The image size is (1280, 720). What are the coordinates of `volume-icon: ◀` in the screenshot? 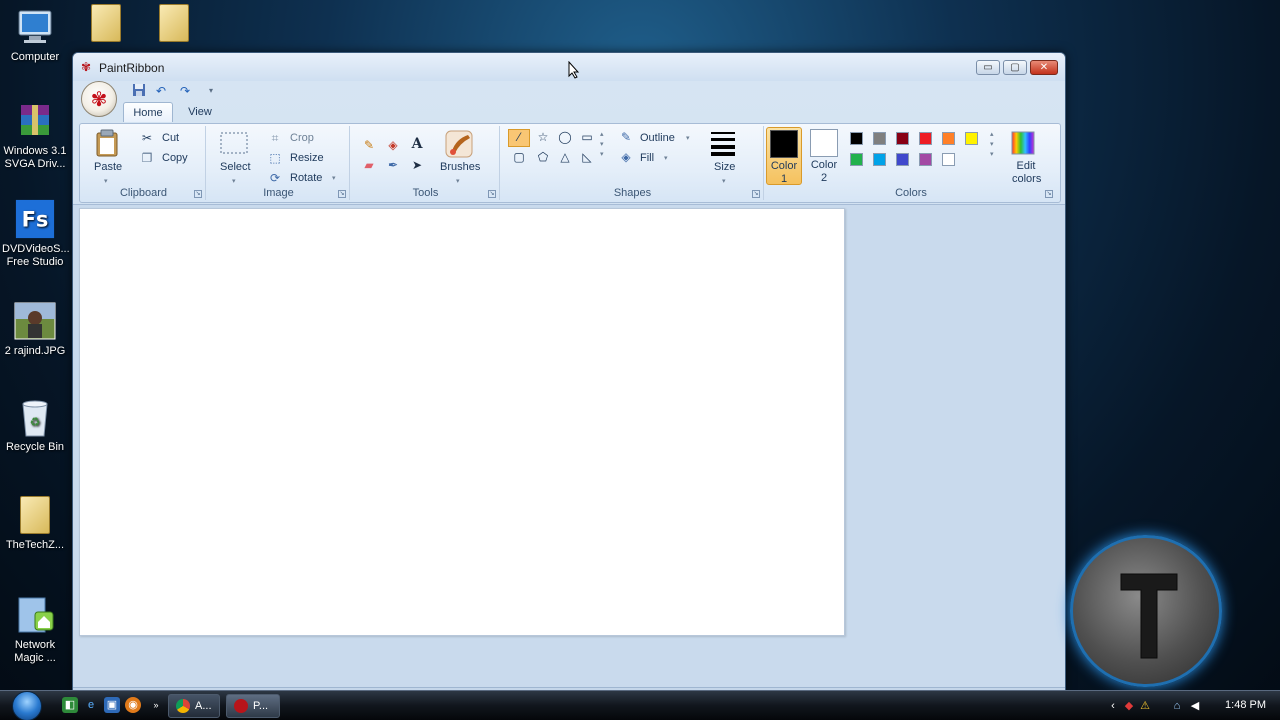 It's located at (1195, 706).